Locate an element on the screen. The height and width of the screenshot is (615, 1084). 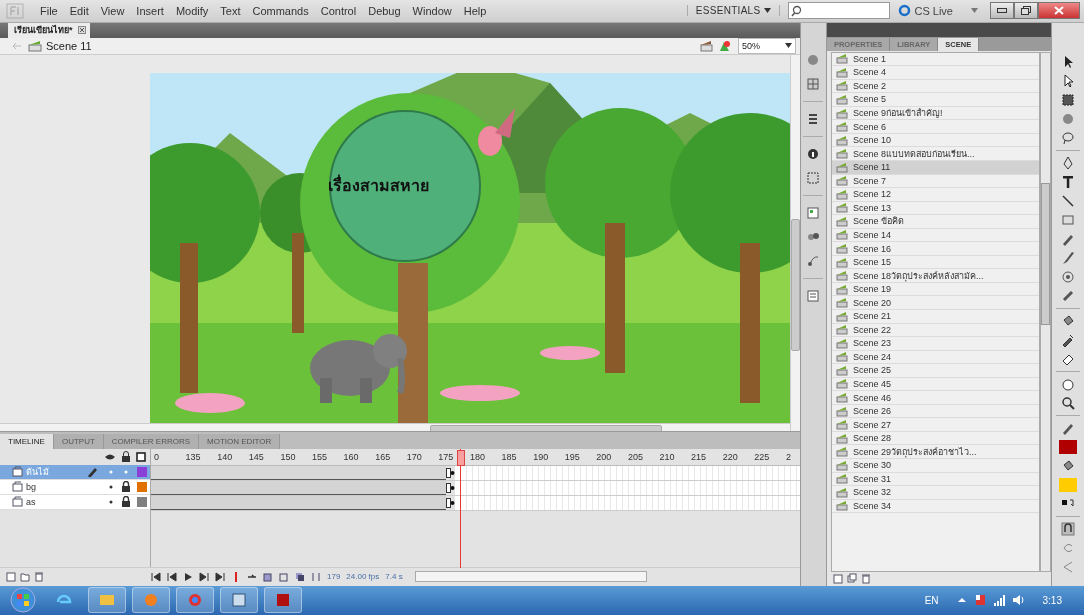
scene-list-item: Scene 23 is located at coordinates (935, 344).